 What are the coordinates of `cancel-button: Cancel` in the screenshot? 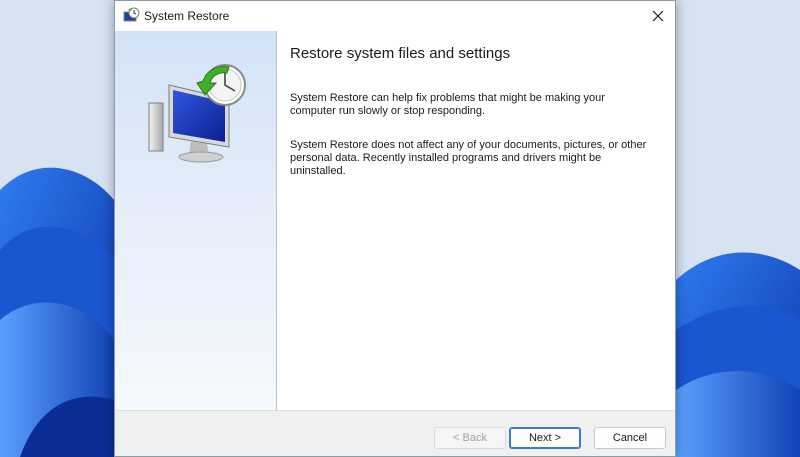 It's located at (630, 438).